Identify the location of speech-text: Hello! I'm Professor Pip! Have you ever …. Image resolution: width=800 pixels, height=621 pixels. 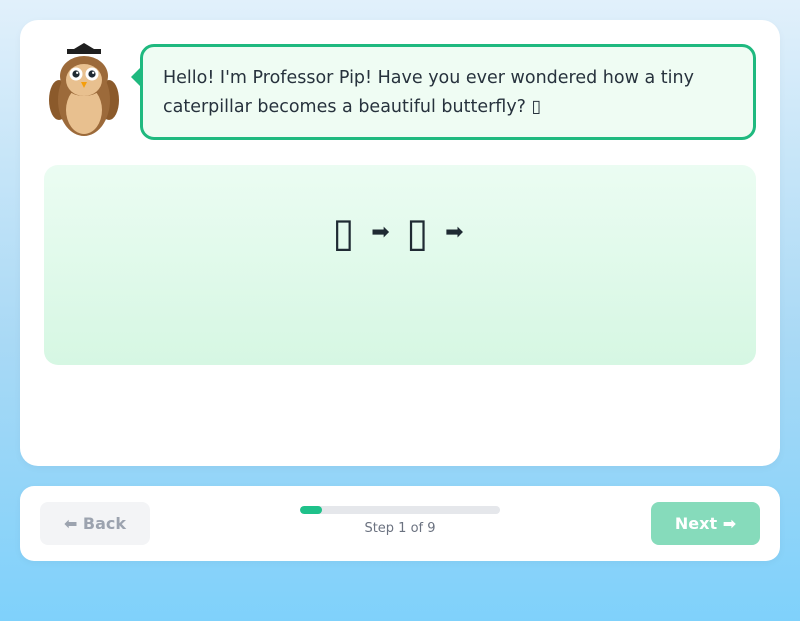
(428, 92).